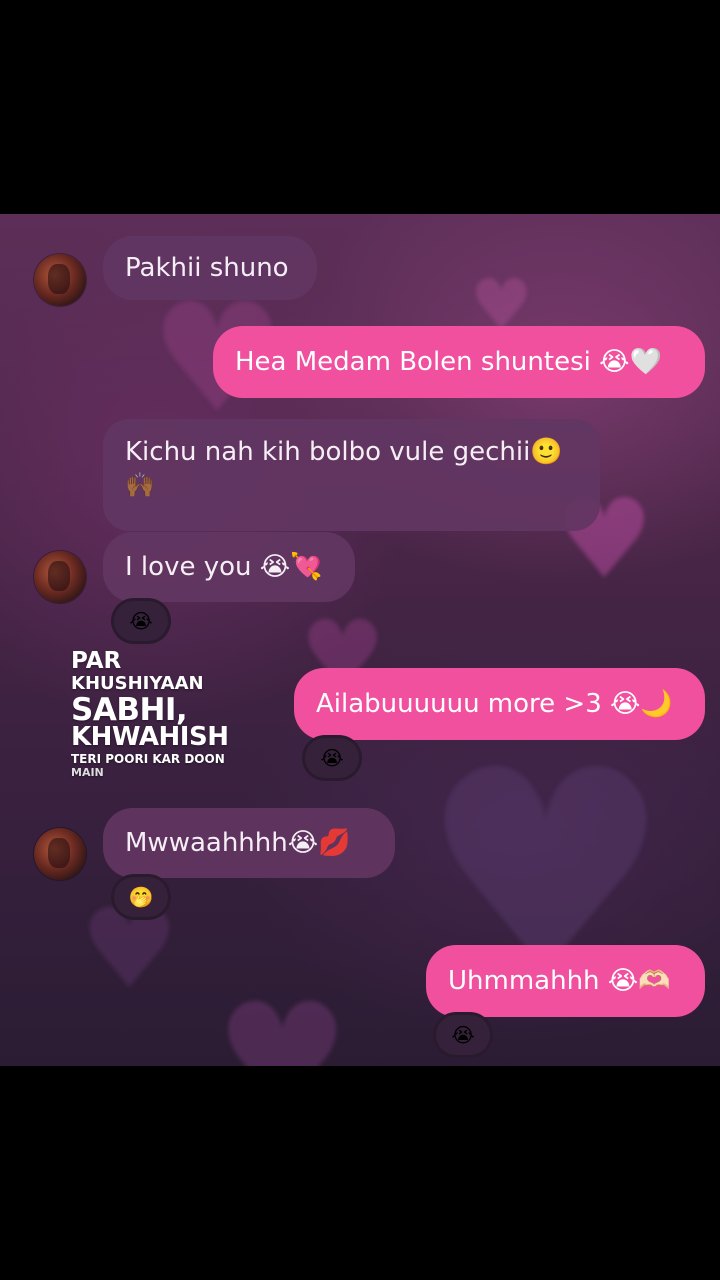 The image size is (720, 1280). What do you see at coordinates (494, 704) in the screenshot?
I see `message-text: Ailabuuuuuu more >3 😭🌙` at bounding box center [494, 704].